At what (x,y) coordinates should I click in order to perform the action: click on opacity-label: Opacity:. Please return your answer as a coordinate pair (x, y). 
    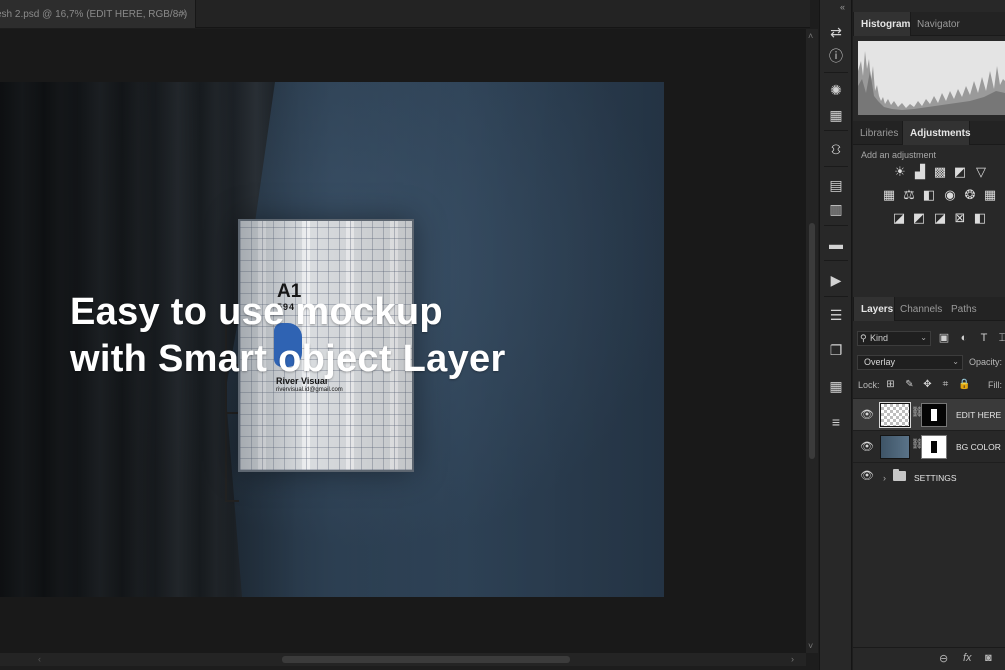
    Looking at the image, I should click on (986, 362).